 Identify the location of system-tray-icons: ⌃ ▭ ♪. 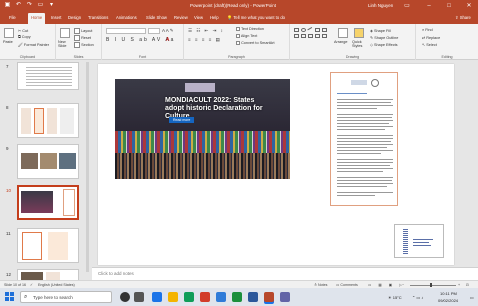
(417, 297).